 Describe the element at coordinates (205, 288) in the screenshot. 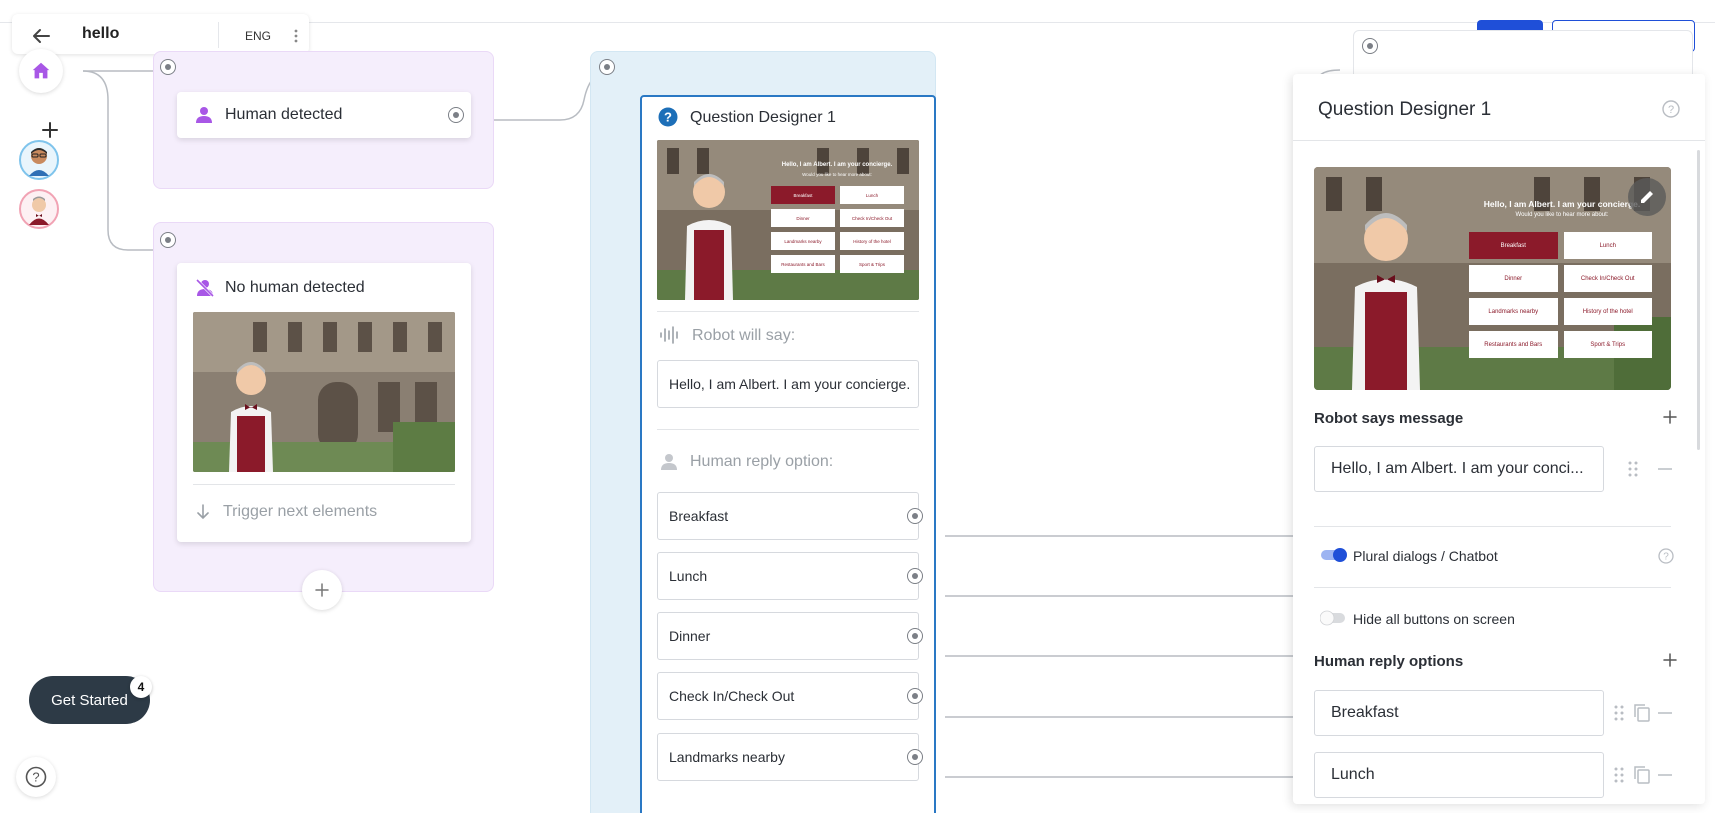

I see `person-off-icon` at that location.